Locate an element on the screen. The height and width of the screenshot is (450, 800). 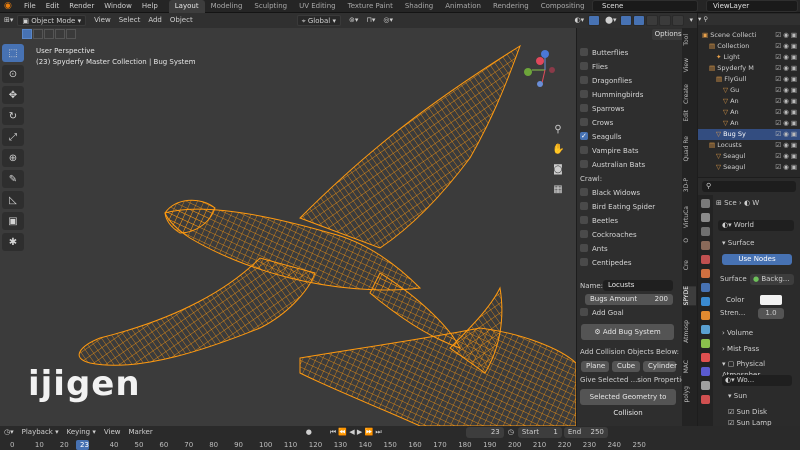
crawl-checkbox-ants: Ants is located at coordinates (630, 249).